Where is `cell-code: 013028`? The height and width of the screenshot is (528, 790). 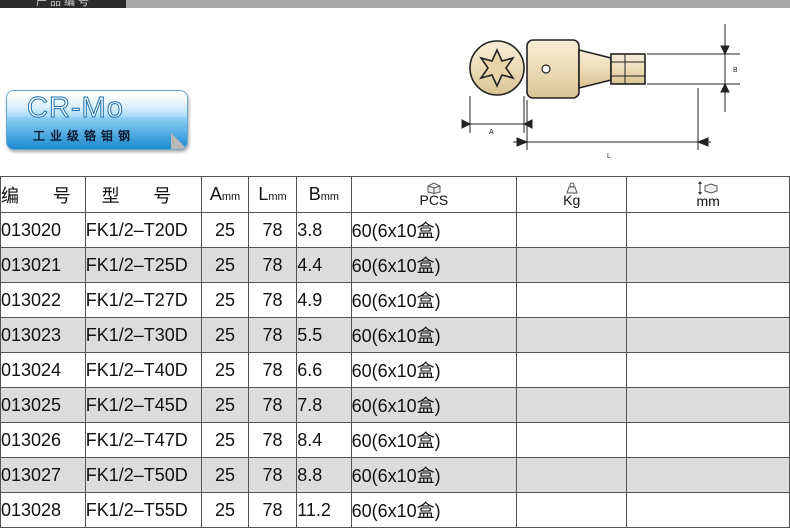 cell-code: 013028 is located at coordinates (43, 510).